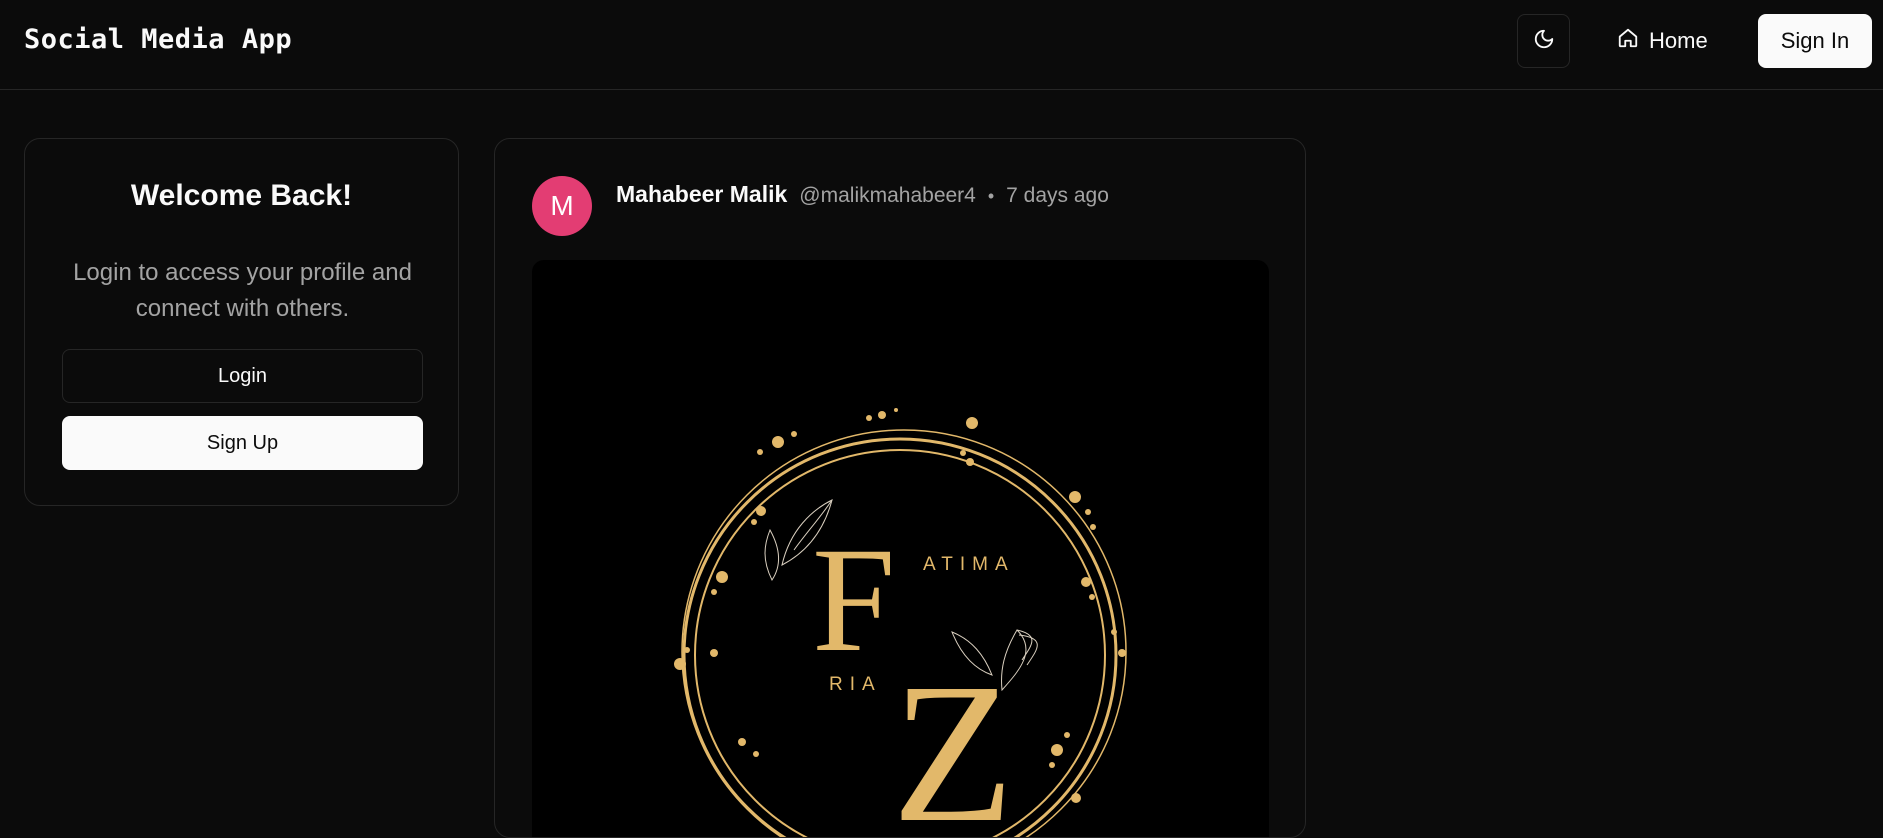 This screenshot has height=838, width=1883. I want to click on top-nav-bar: Social Media App Home Sign In, so click(941, 45).